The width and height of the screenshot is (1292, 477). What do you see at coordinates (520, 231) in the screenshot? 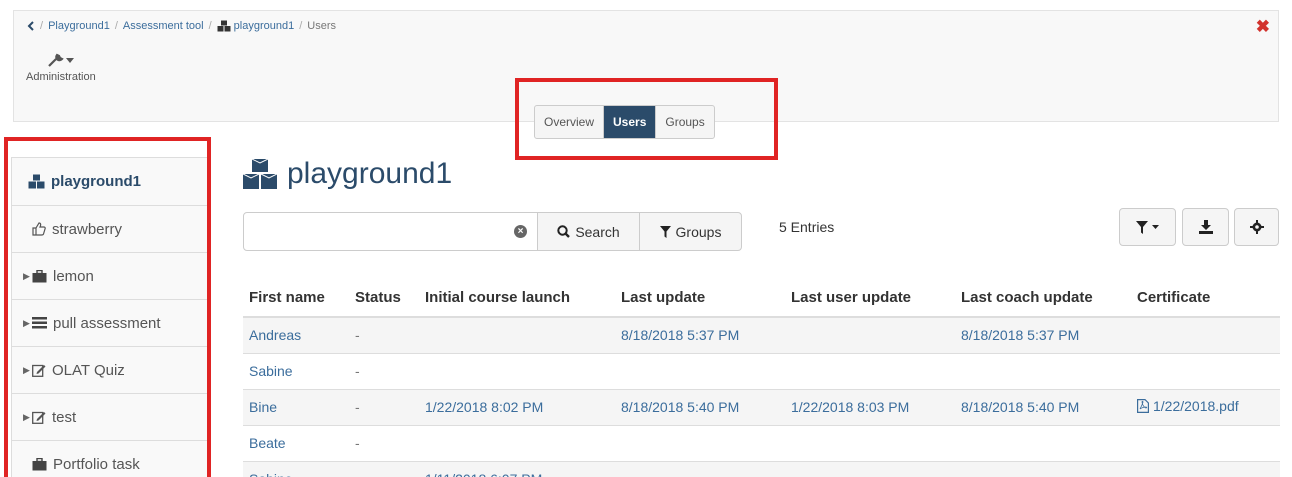
I see `clear-search-icon: ×` at bounding box center [520, 231].